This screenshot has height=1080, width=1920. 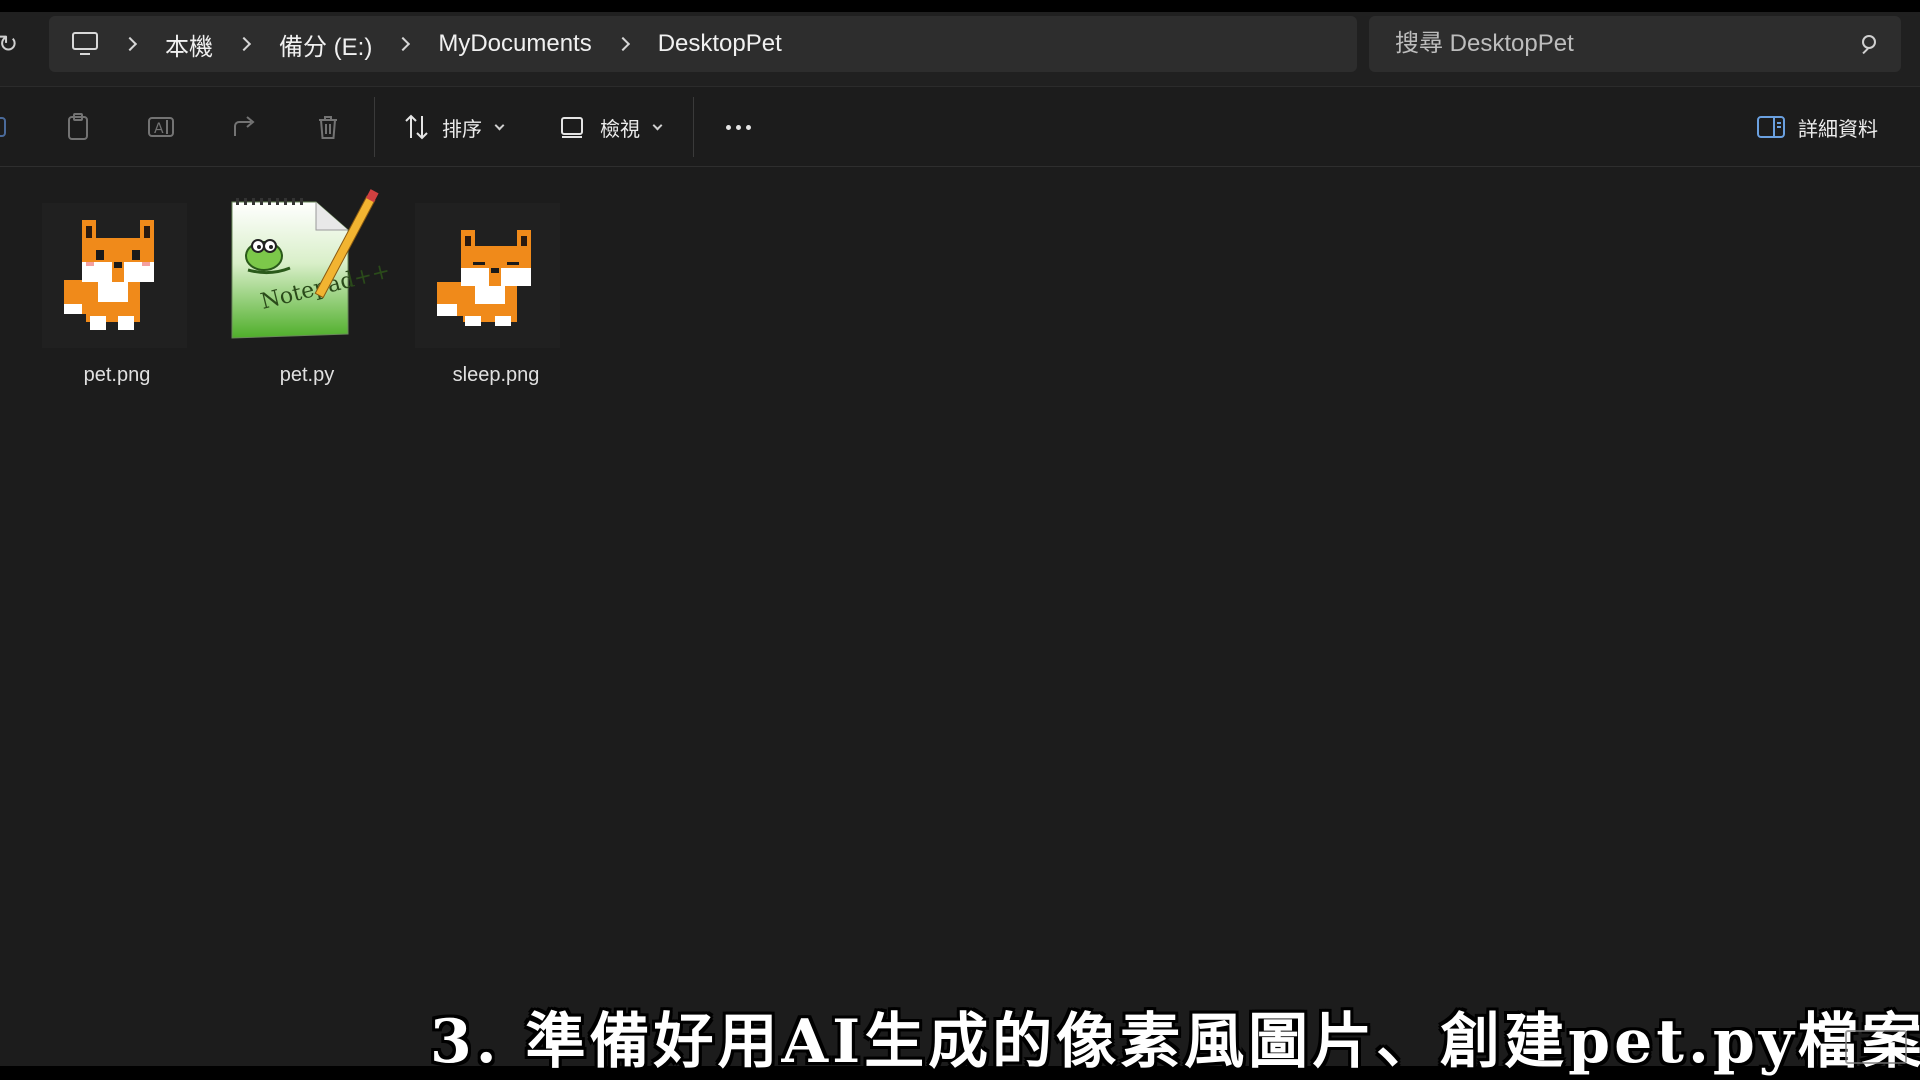 I want to click on computer-icon, so click(x=85, y=44).